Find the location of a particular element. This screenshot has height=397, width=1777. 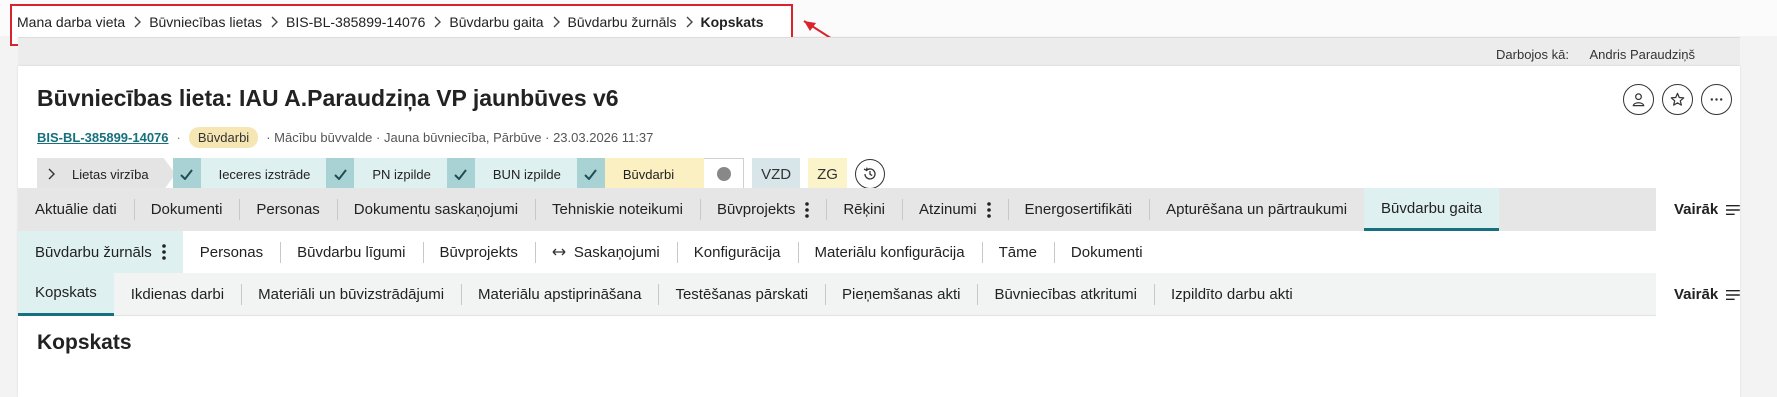

tab-suspension: Apturēšana un pārtraukumi is located at coordinates (1256, 209).